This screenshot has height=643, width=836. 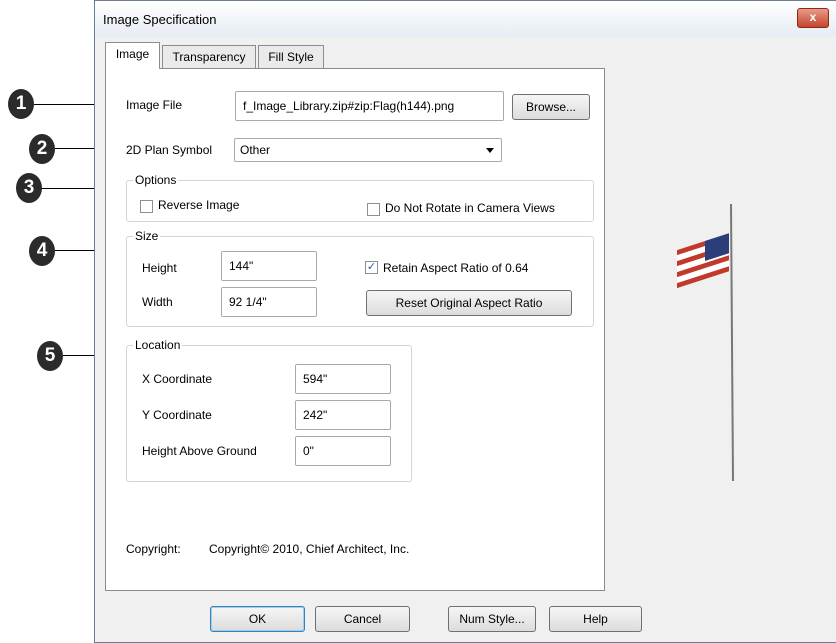 I want to click on do-not-rotate-label: Do Not Rotate in Camera Views, so click(x=470, y=208).